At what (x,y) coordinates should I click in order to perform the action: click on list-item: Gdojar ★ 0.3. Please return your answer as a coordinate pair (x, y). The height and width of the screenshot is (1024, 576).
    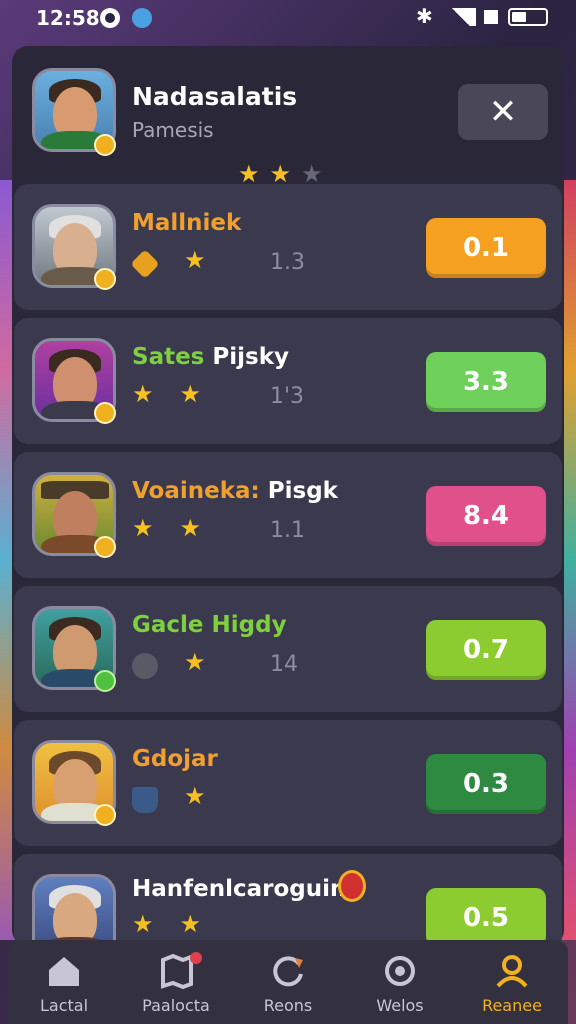
    Looking at the image, I should click on (288, 783).